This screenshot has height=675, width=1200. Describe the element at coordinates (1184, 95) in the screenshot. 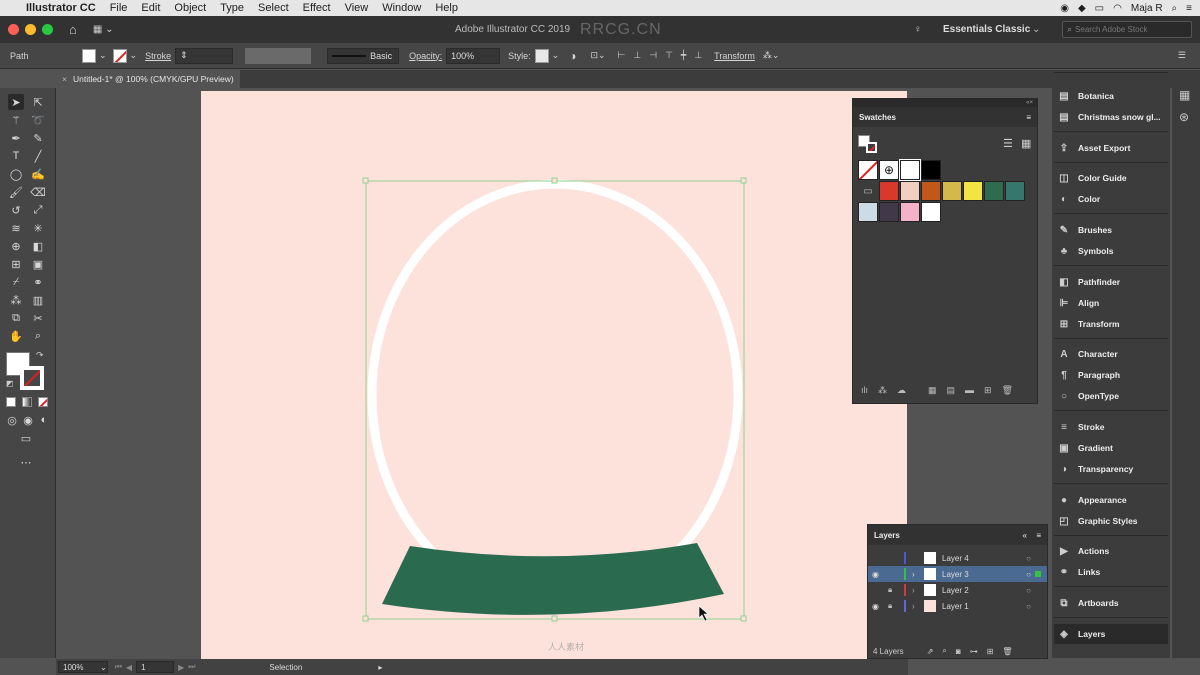

I see `libraries-icon: ▦` at that location.